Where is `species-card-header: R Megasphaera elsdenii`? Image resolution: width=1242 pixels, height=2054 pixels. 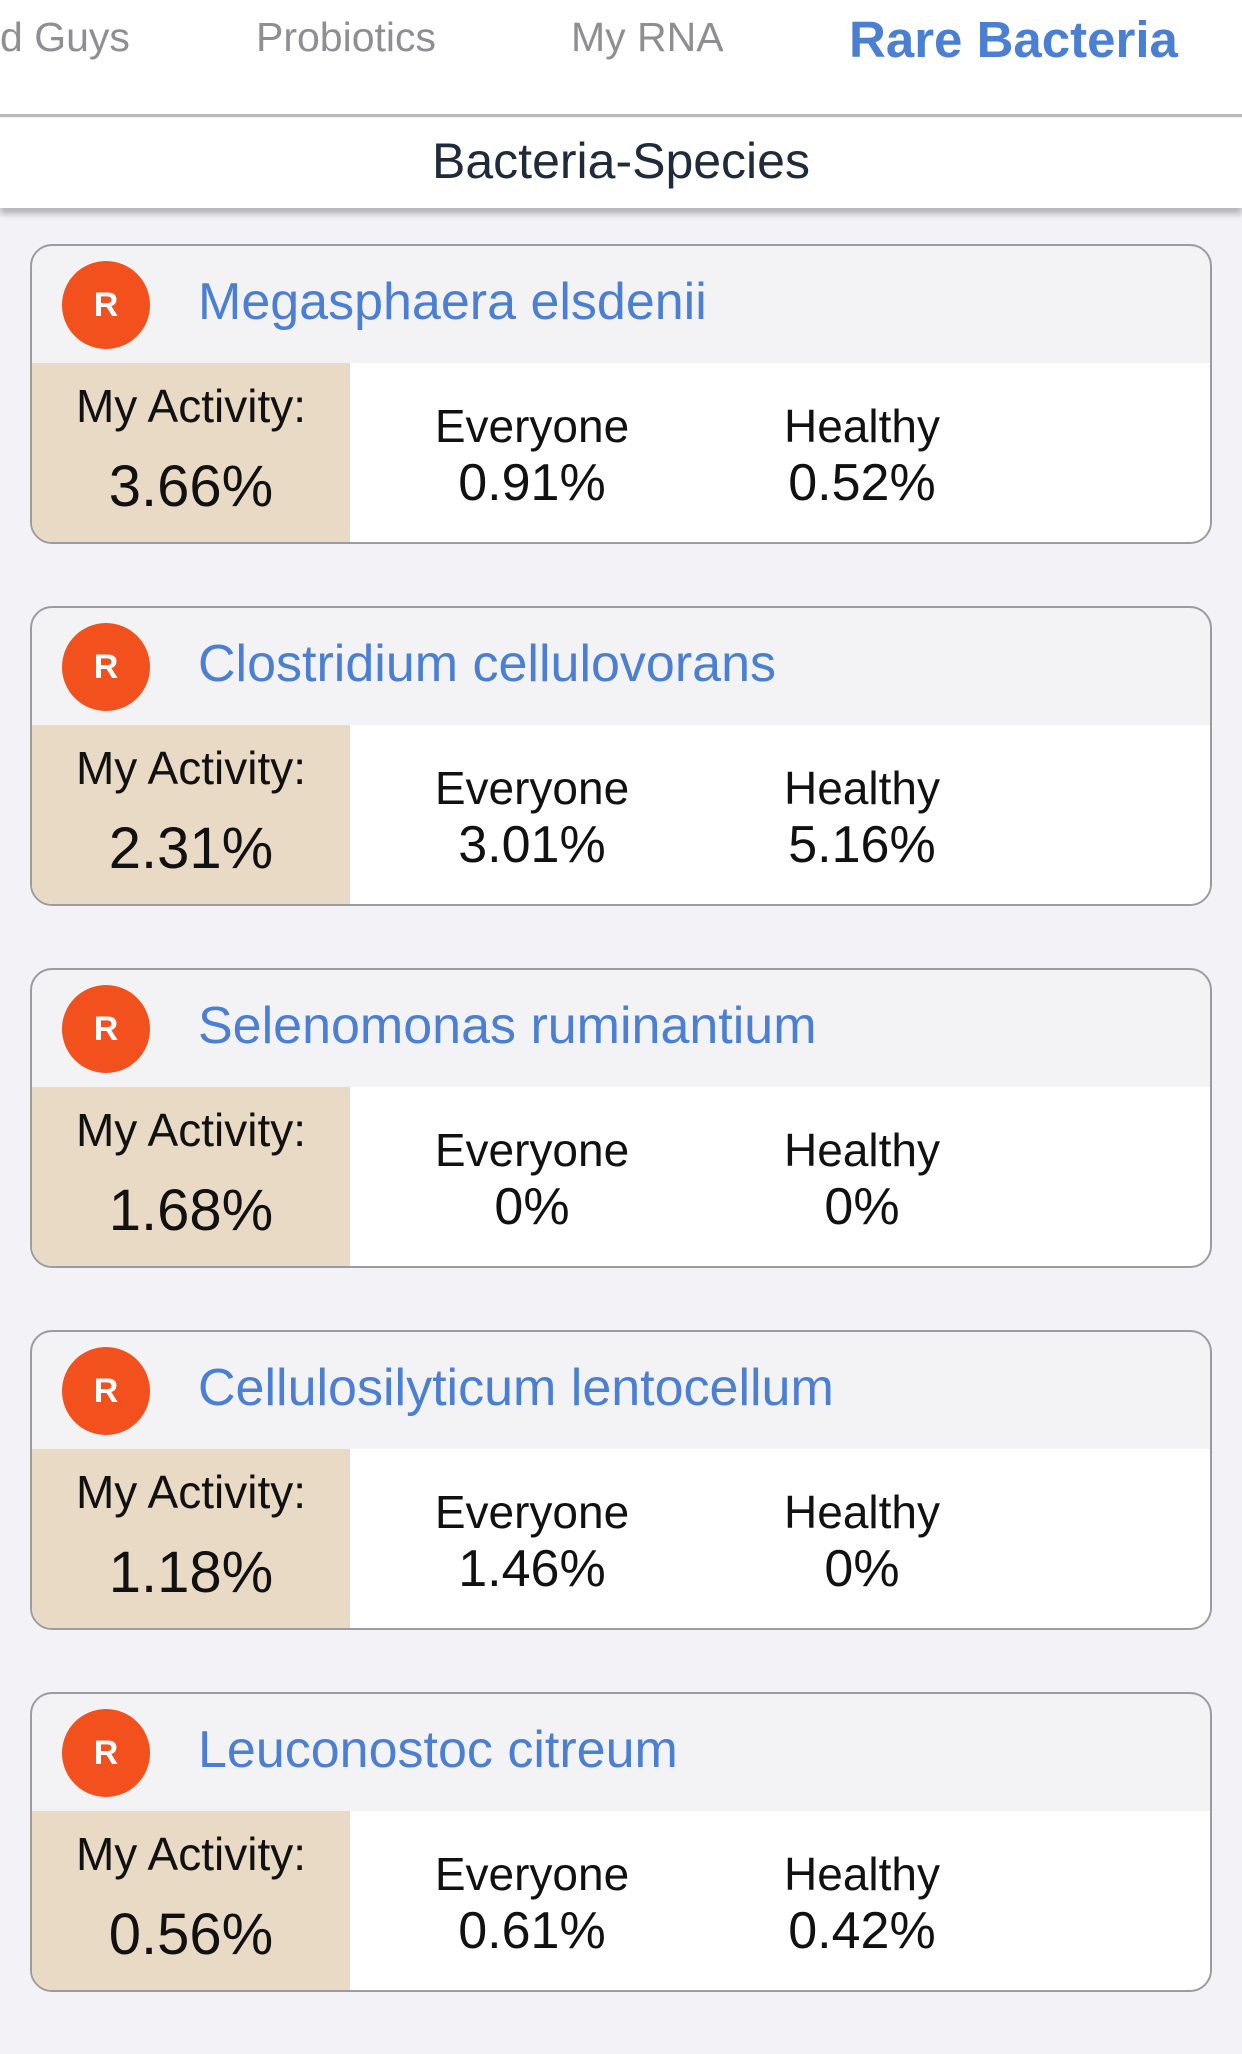
species-card-header: R Megasphaera elsdenii is located at coordinates (621, 304).